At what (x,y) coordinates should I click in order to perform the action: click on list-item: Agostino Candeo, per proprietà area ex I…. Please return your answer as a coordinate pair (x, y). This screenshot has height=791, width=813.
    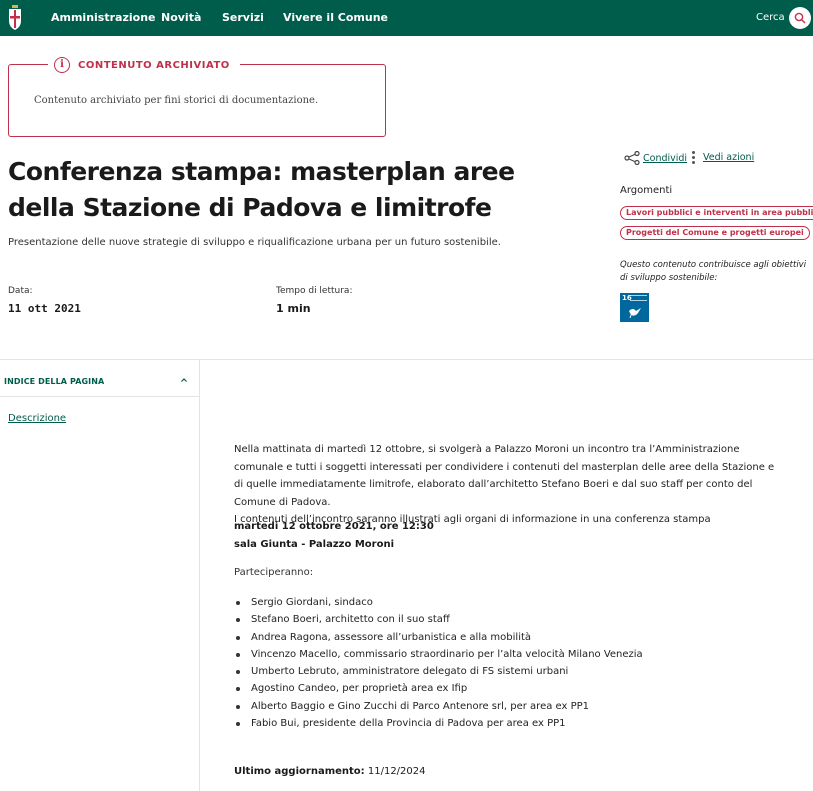
    Looking at the image, I should click on (438, 688).